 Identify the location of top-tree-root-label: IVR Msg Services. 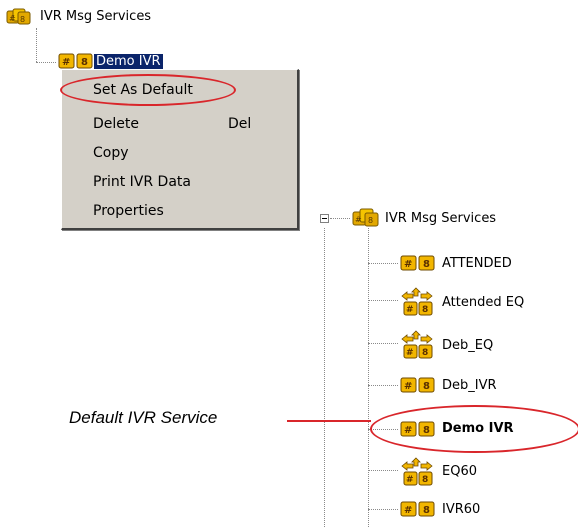
(95, 17).